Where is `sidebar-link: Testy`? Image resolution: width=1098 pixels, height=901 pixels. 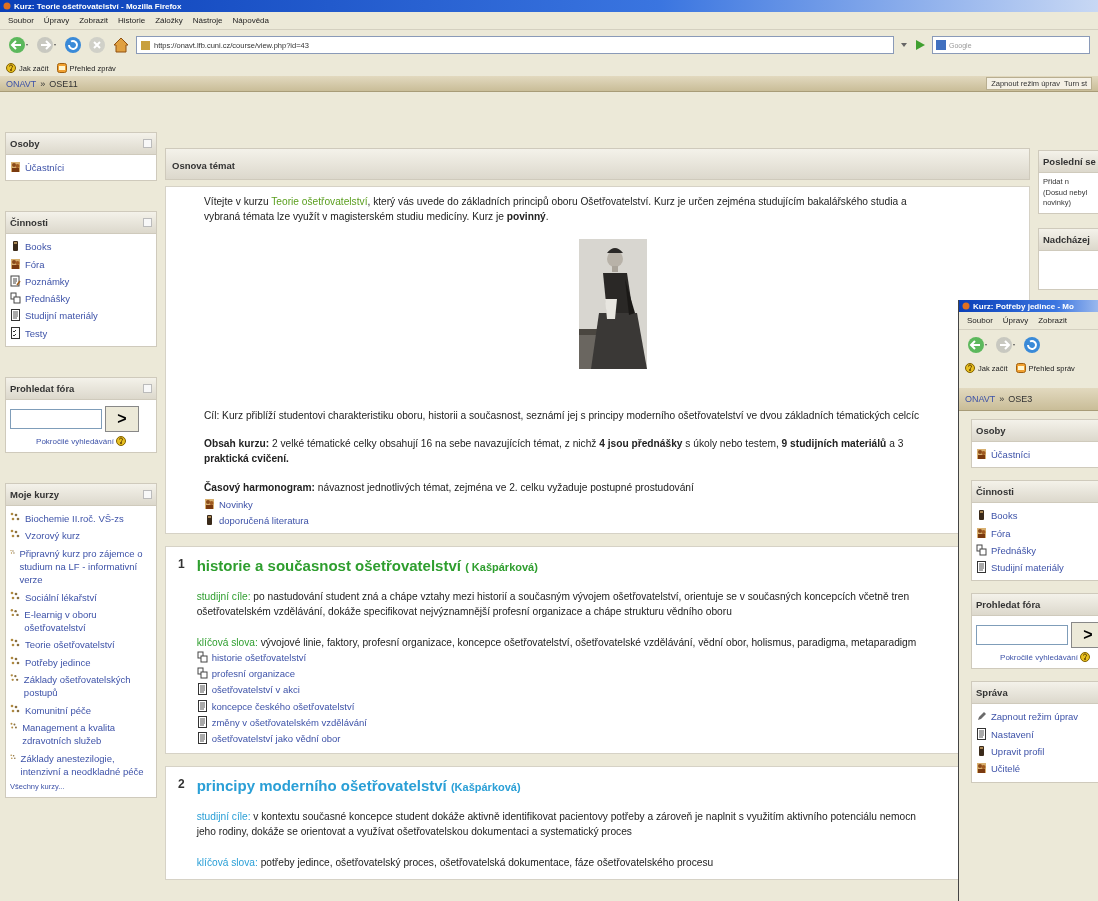
sidebar-link: Testy is located at coordinates (29, 333).